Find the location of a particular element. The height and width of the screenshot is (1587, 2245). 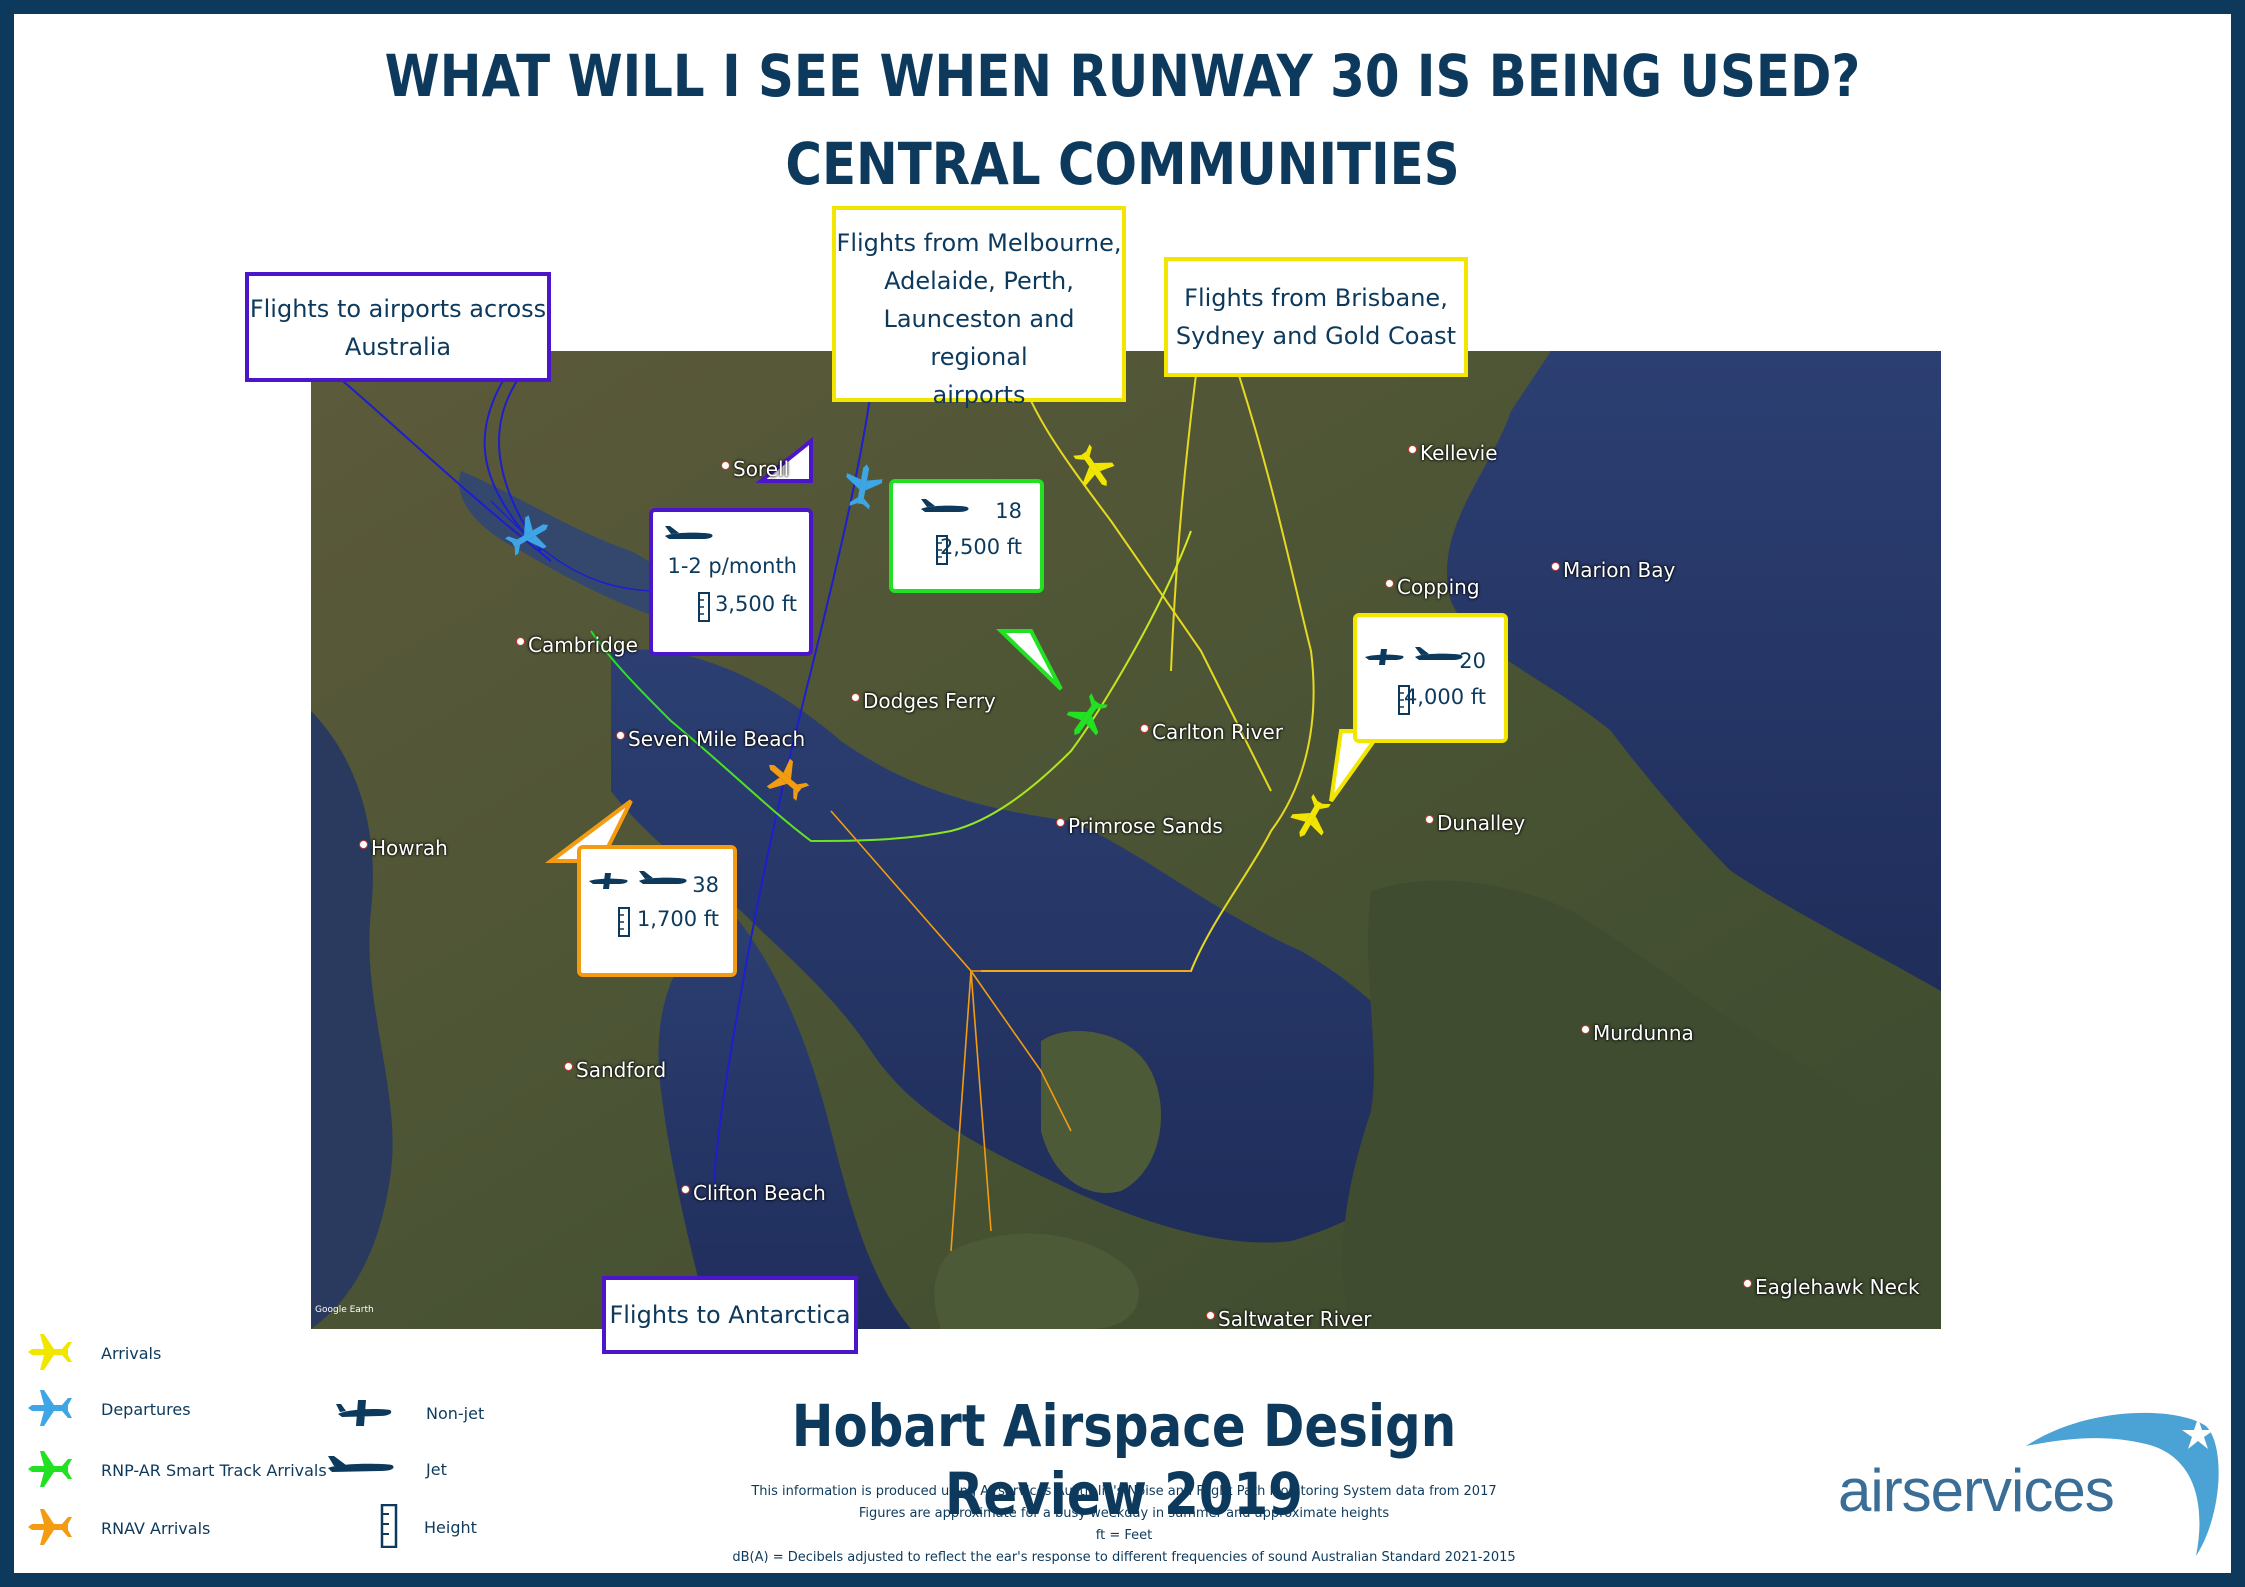

stat-box-rnav: 38 1,700 ft is located at coordinates (657, 911).